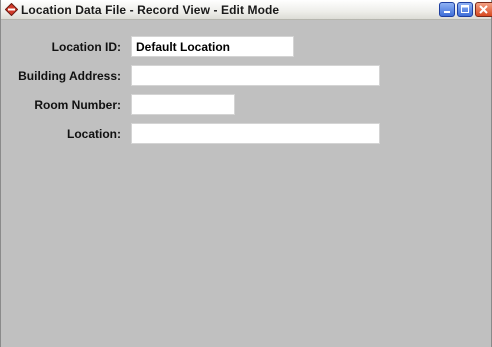 The image size is (492, 347). Describe the element at coordinates (255, 75) in the screenshot. I see `building-address-field` at that location.